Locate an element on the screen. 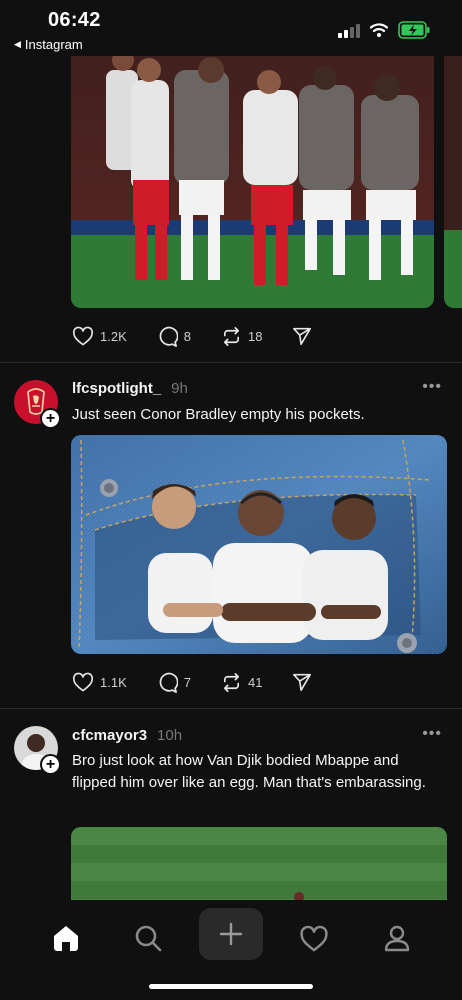  home-indicator is located at coordinates (231, 986).